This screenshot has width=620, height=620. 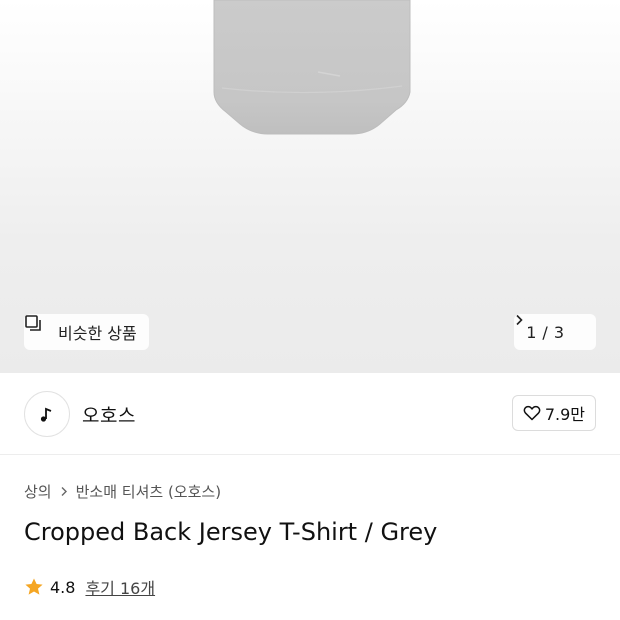 I want to click on similar-products-icon, so click(x=38, y=328).